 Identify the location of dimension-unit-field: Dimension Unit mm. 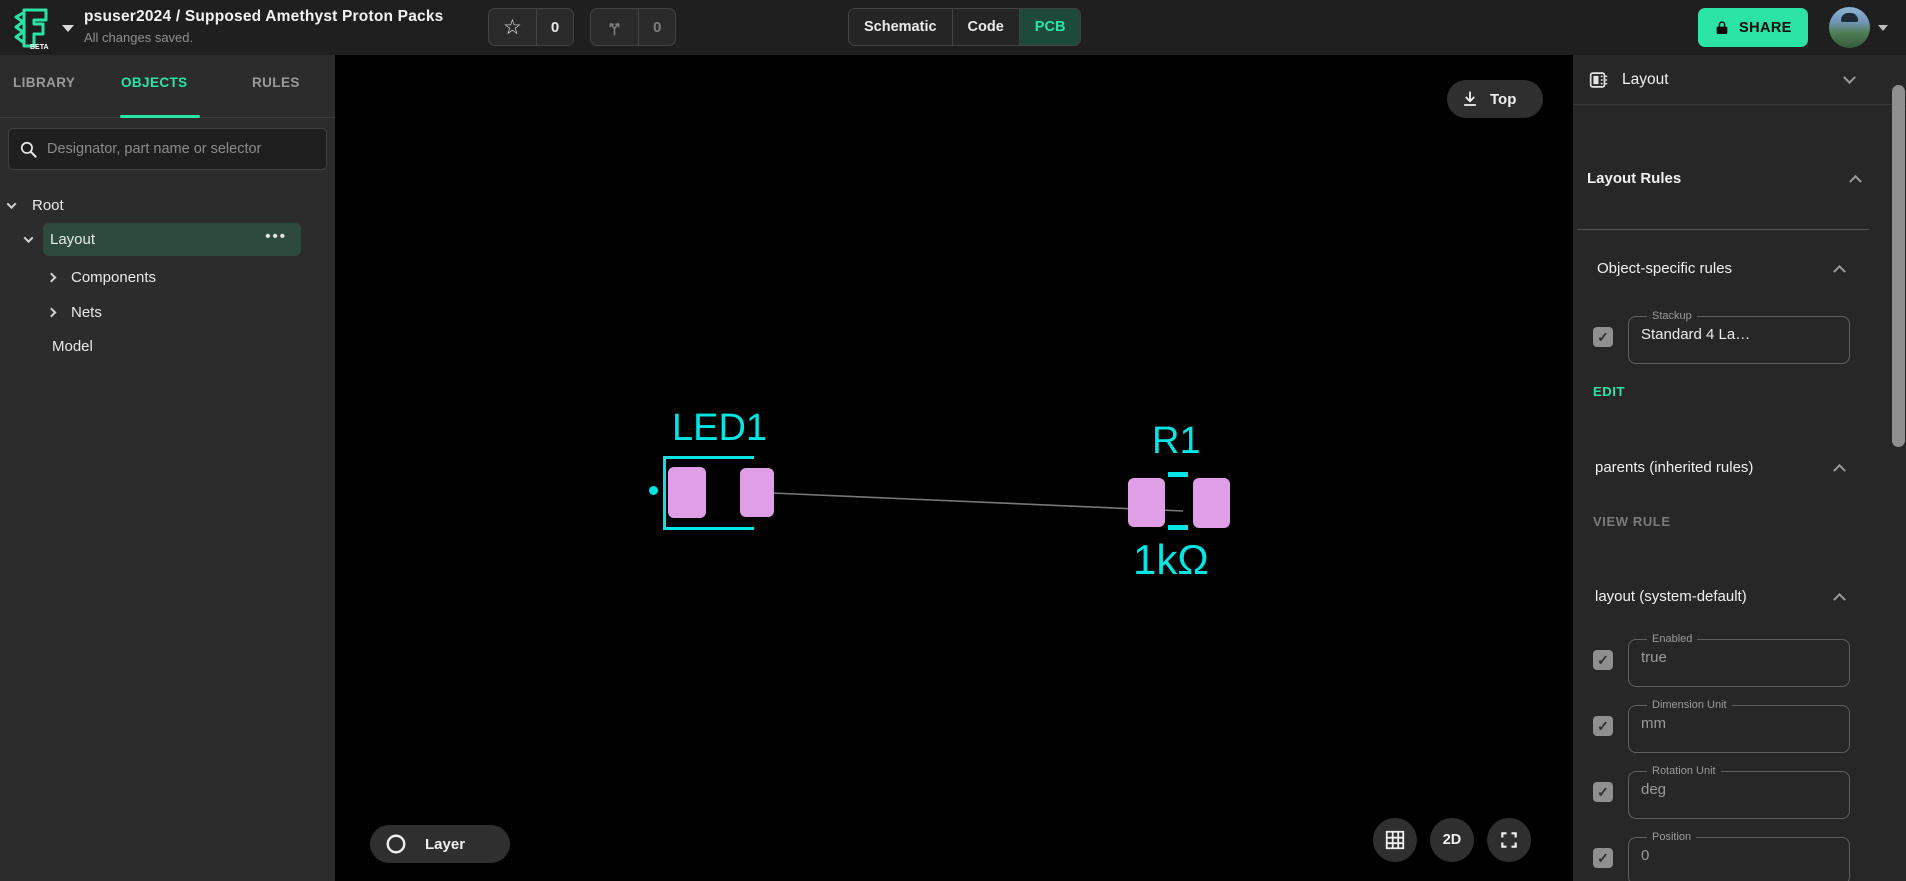
(1739, 726).